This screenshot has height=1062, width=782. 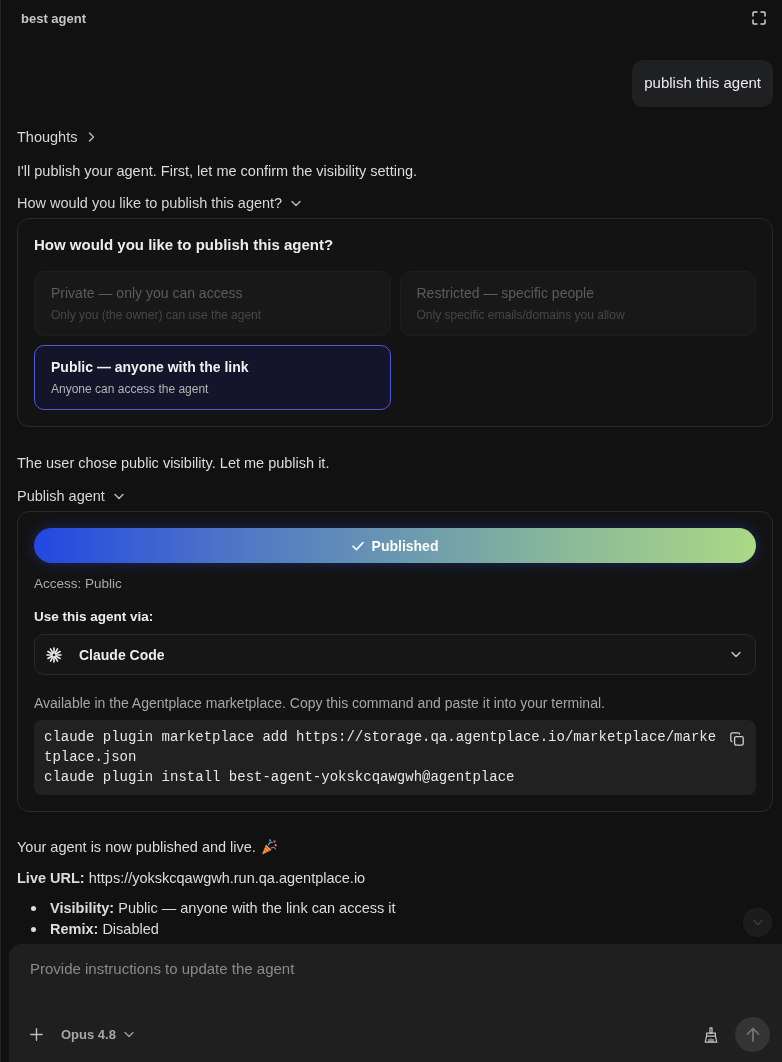 What do you see at coordinates (159, 203) in the screenshot?
I see `section-toggle: How would you like to publish this agent?` at bounding box center [159, 203].